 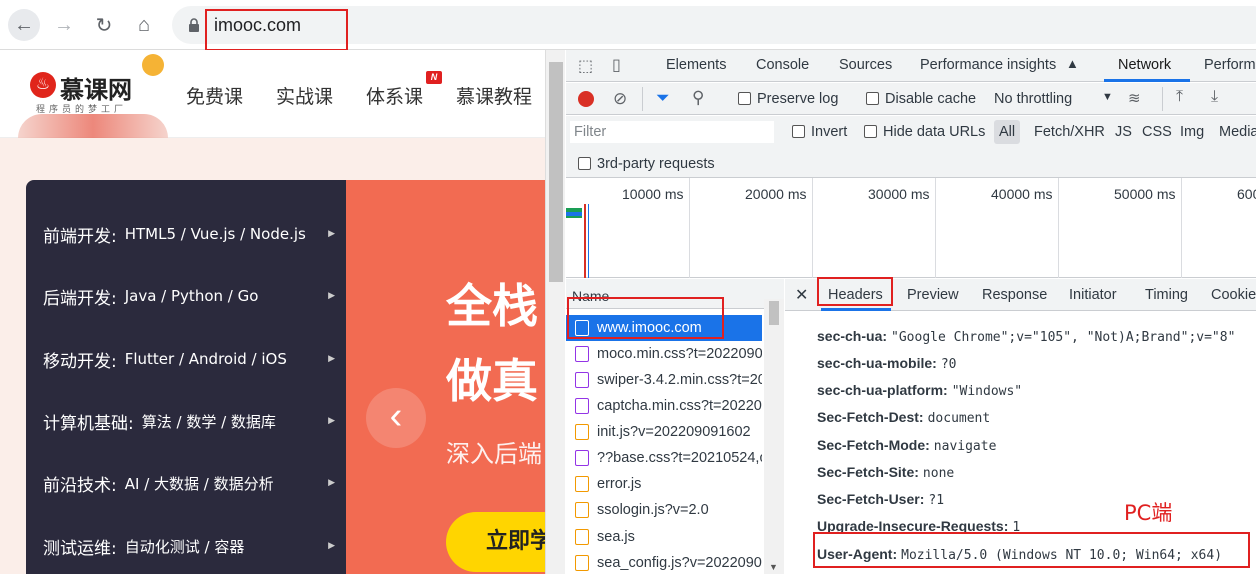 I want to click on menu-item-cs-basics: 计算机基础: 算法 / 数学 / 数据库 ▶, so click(x=193, y=421).